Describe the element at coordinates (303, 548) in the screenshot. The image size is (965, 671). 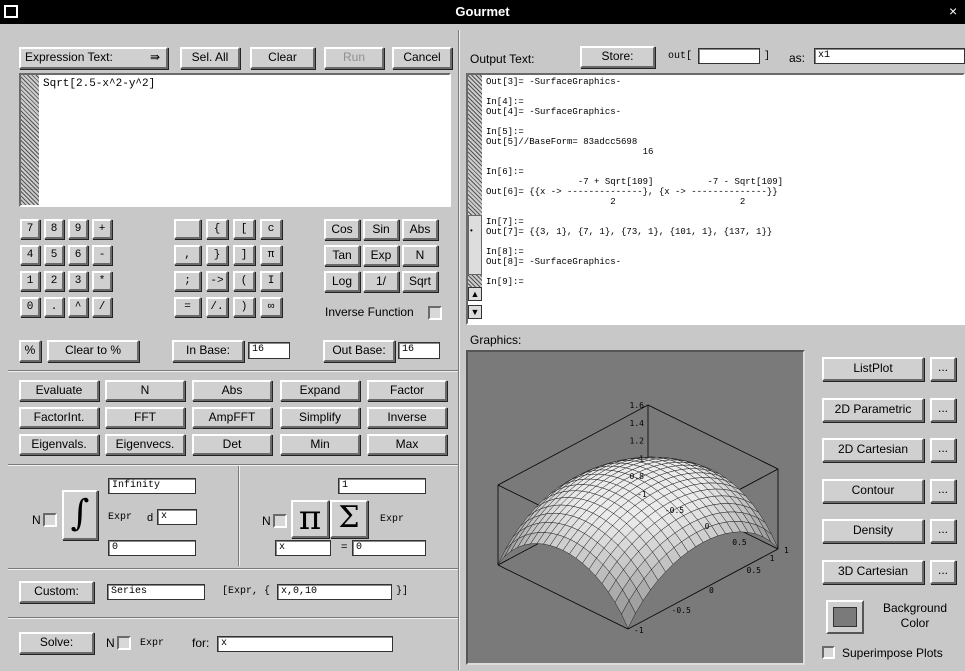
I see `sum-variable-field: x` at that location.